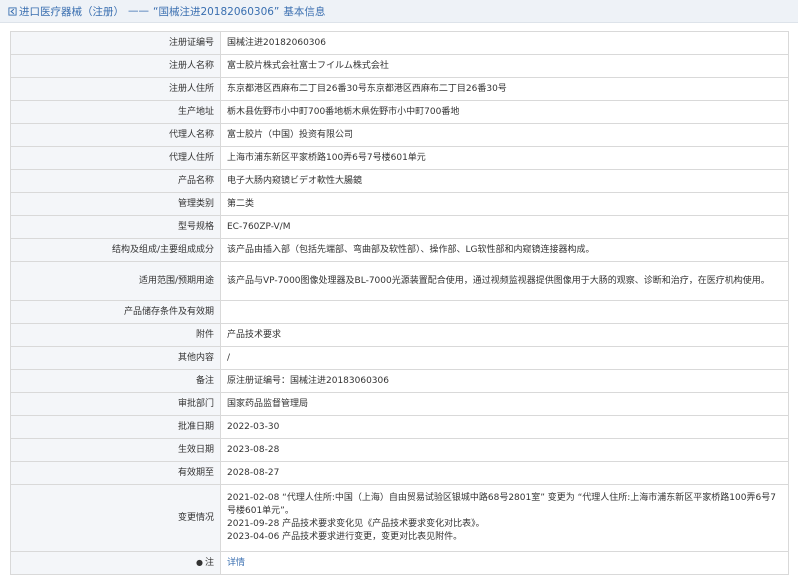  What do you see at coordinates (115, 181) in the screenshot?
I see `field-label: 产品名称` at bounding box center [115, 181].